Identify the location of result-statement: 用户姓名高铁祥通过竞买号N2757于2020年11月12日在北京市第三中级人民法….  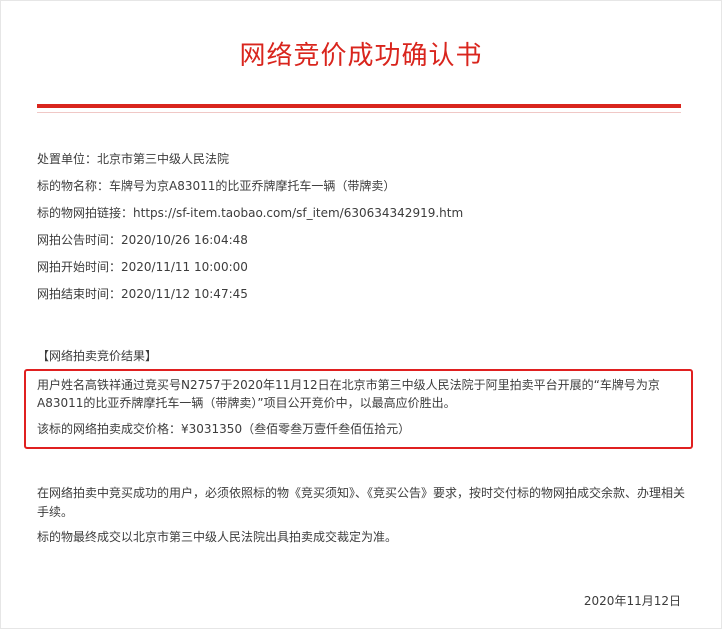
(348, 394).